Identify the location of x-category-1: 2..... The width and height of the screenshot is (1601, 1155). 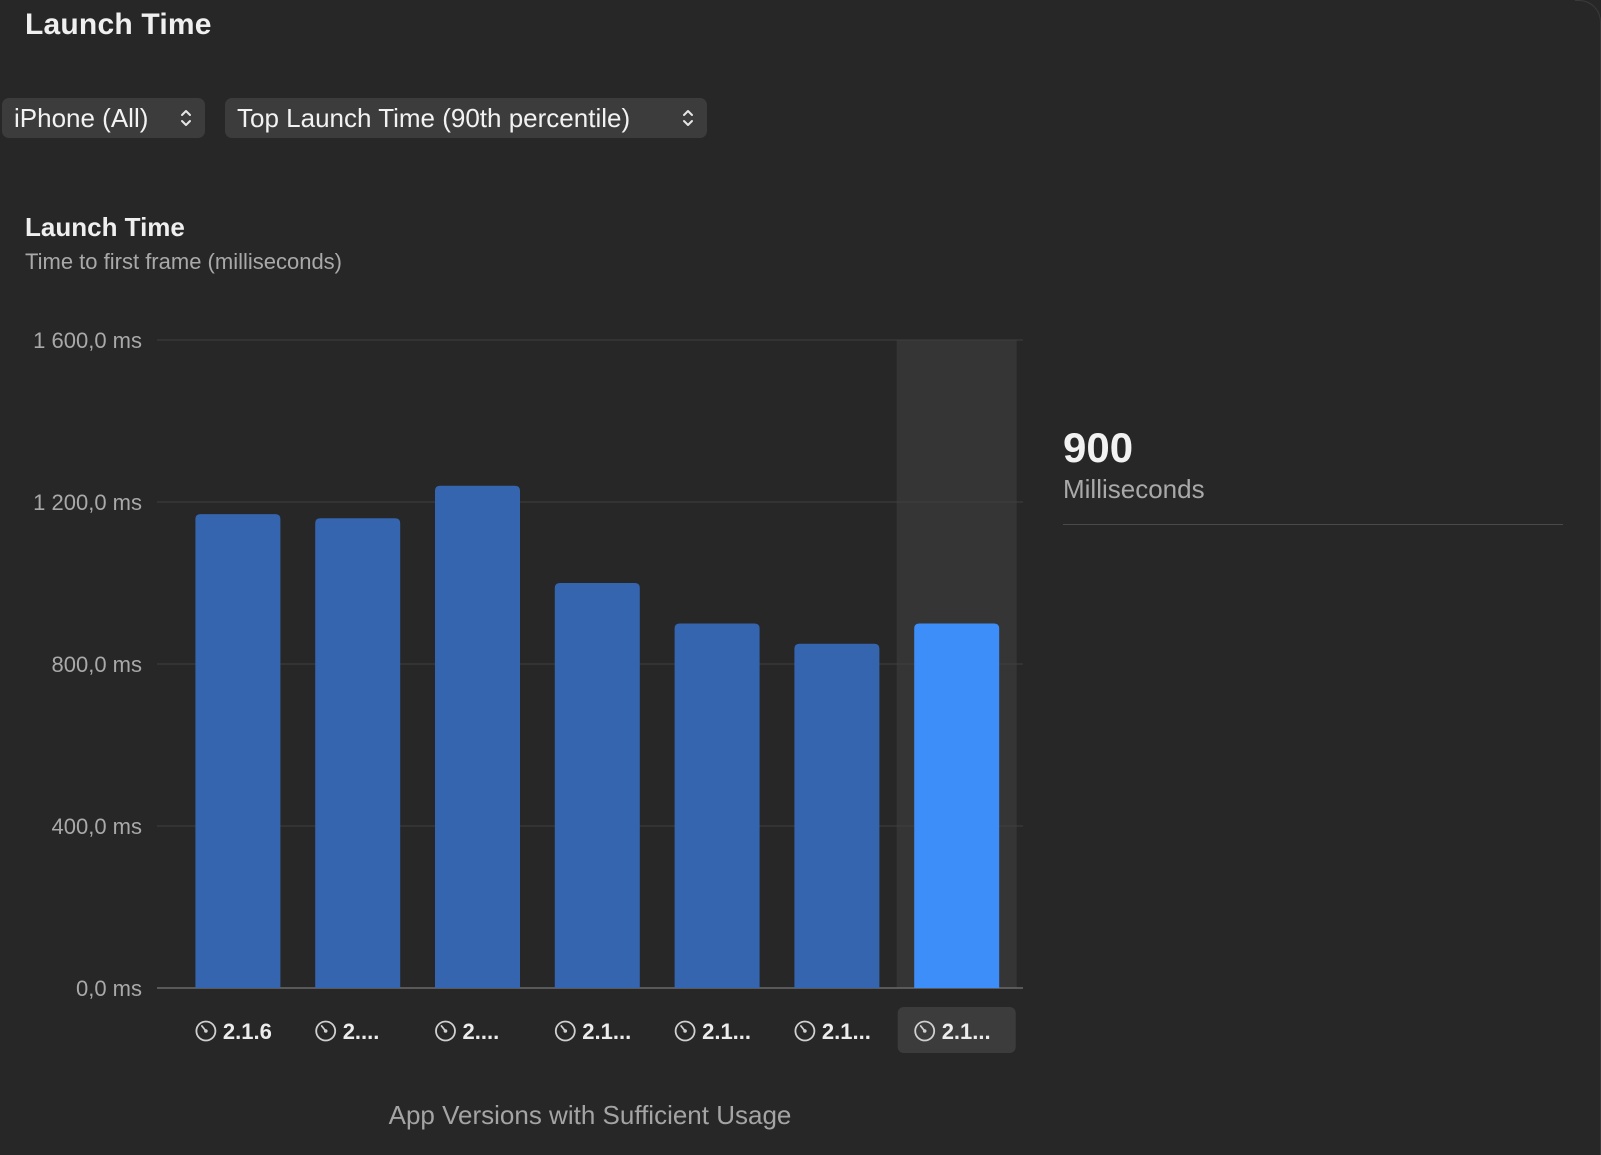
(347, 1031).